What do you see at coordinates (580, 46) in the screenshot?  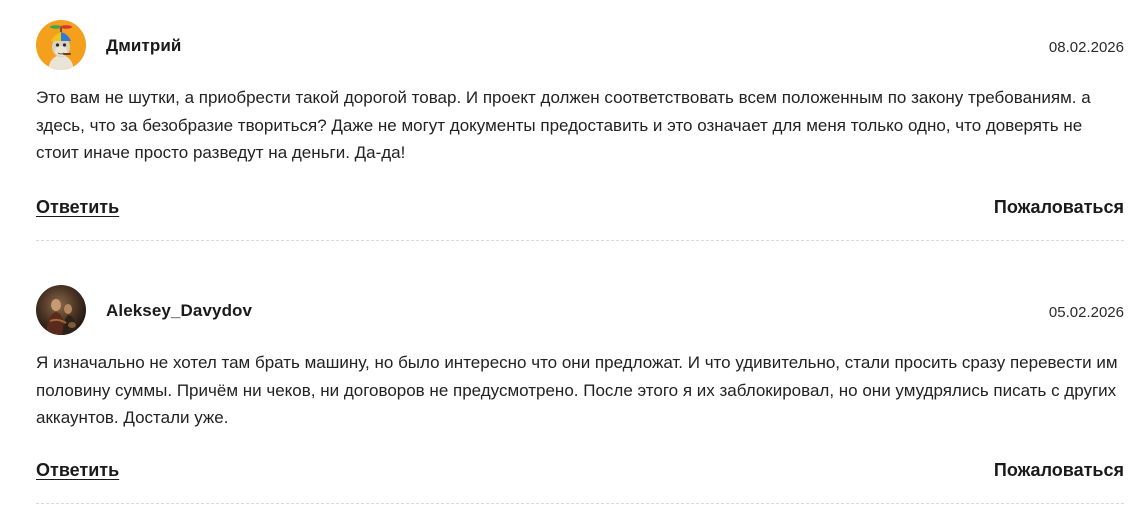 I see `comment-header: Дмитрий 08.02.2026` at bounding box center [580, 46].